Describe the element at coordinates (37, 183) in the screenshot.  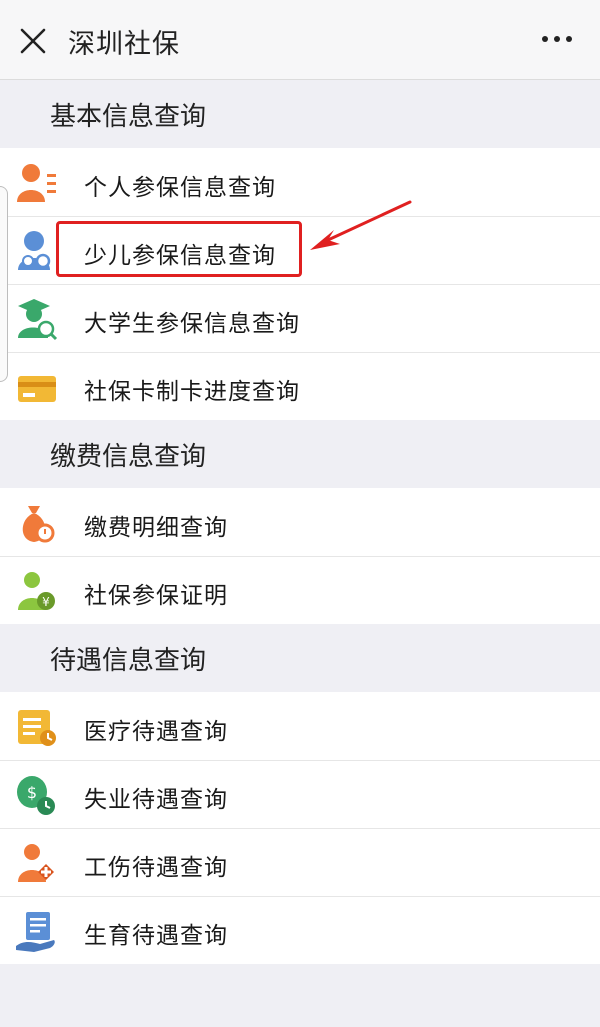
I see `person-info-icon` at that location.